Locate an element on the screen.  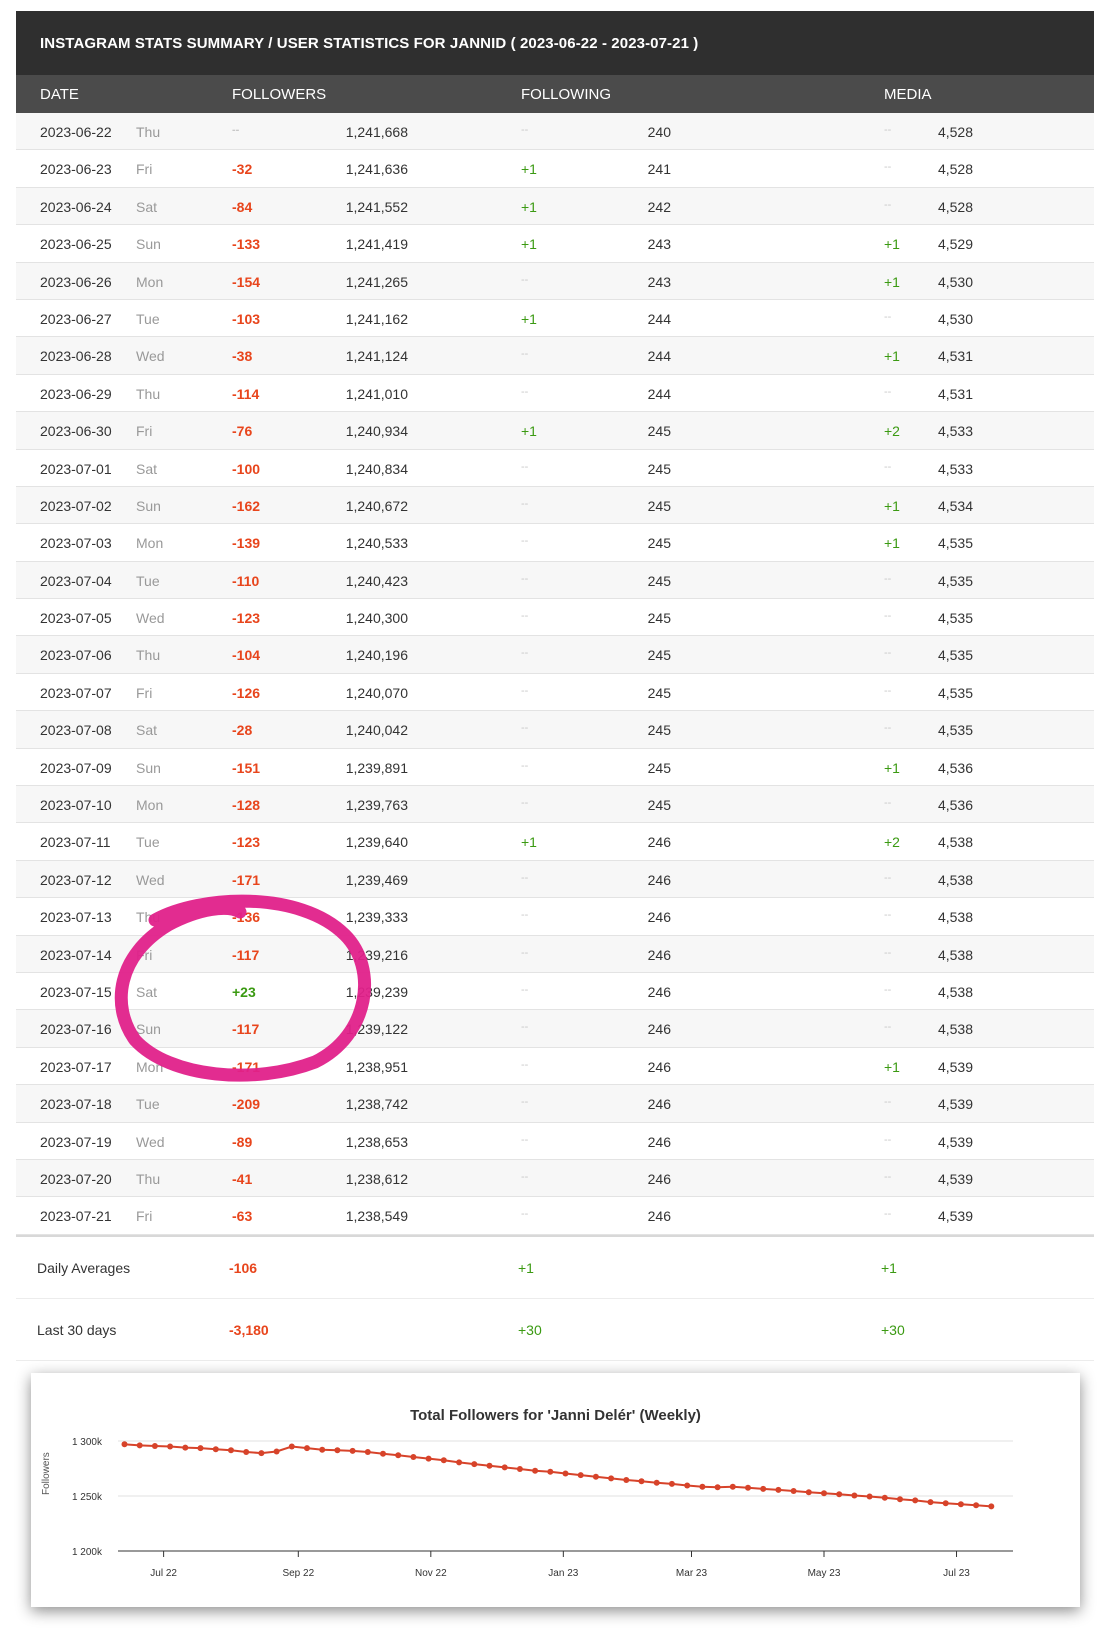
row-date: 2023-07-20 is located at coordinates (76, 1178).